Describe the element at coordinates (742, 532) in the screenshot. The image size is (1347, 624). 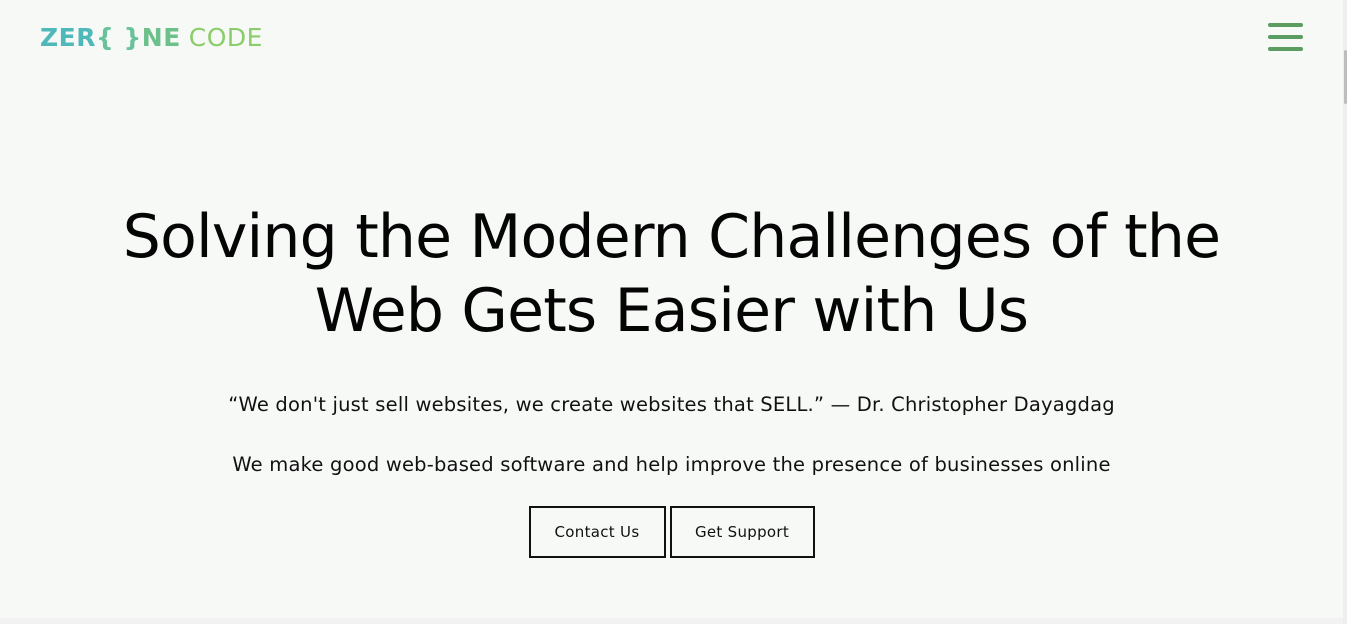
I see `get-support-button: Get Support` at that location.